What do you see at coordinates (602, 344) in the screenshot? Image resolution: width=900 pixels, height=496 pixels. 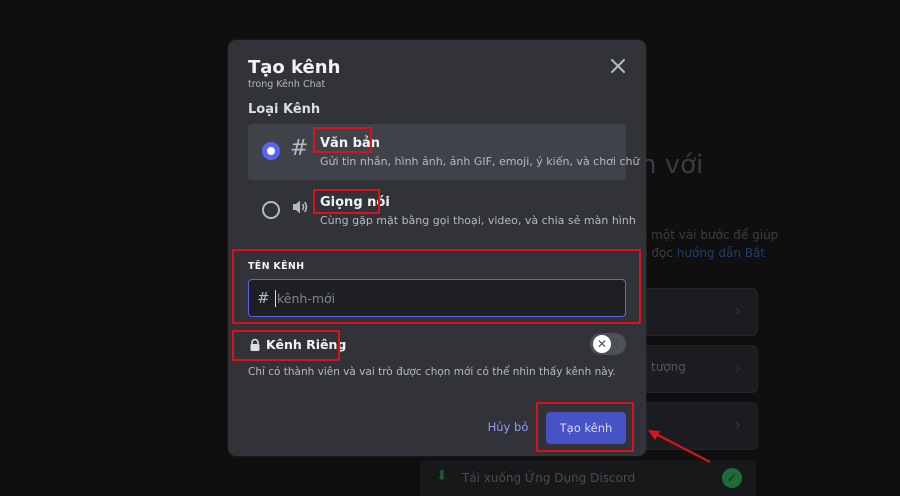 I see `x-icon: ✕` at bounding box center [602, 344].